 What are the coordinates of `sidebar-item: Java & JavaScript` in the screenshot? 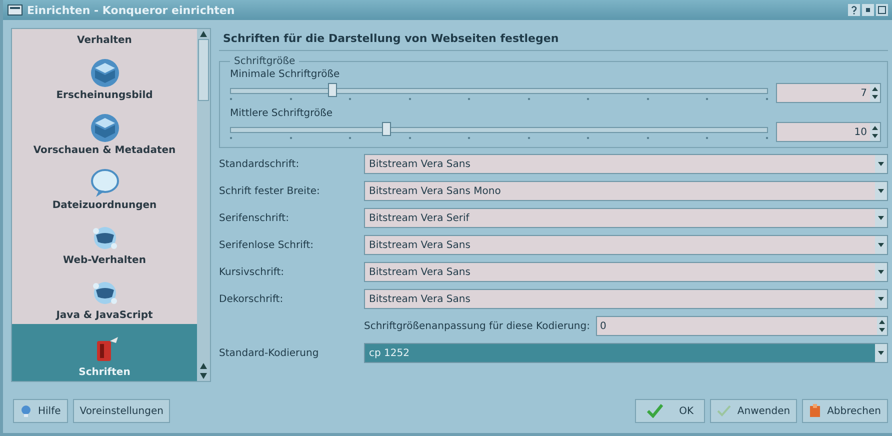 It's located at (104, 296).